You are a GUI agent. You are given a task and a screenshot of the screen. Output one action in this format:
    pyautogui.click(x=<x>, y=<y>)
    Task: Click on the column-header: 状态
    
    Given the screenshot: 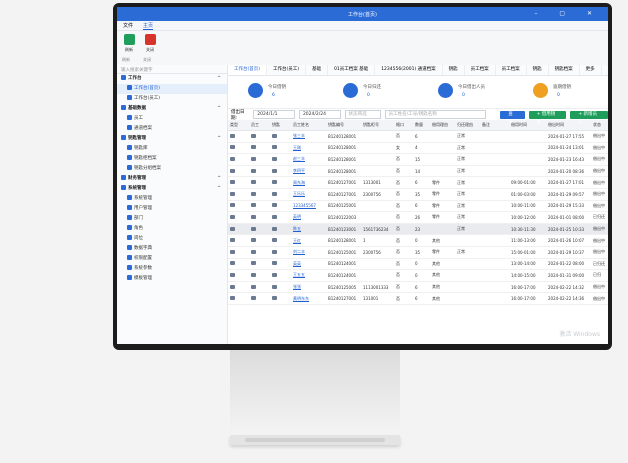 What is the action you would take?
    pyautogui.click(x=599, y=125)
    